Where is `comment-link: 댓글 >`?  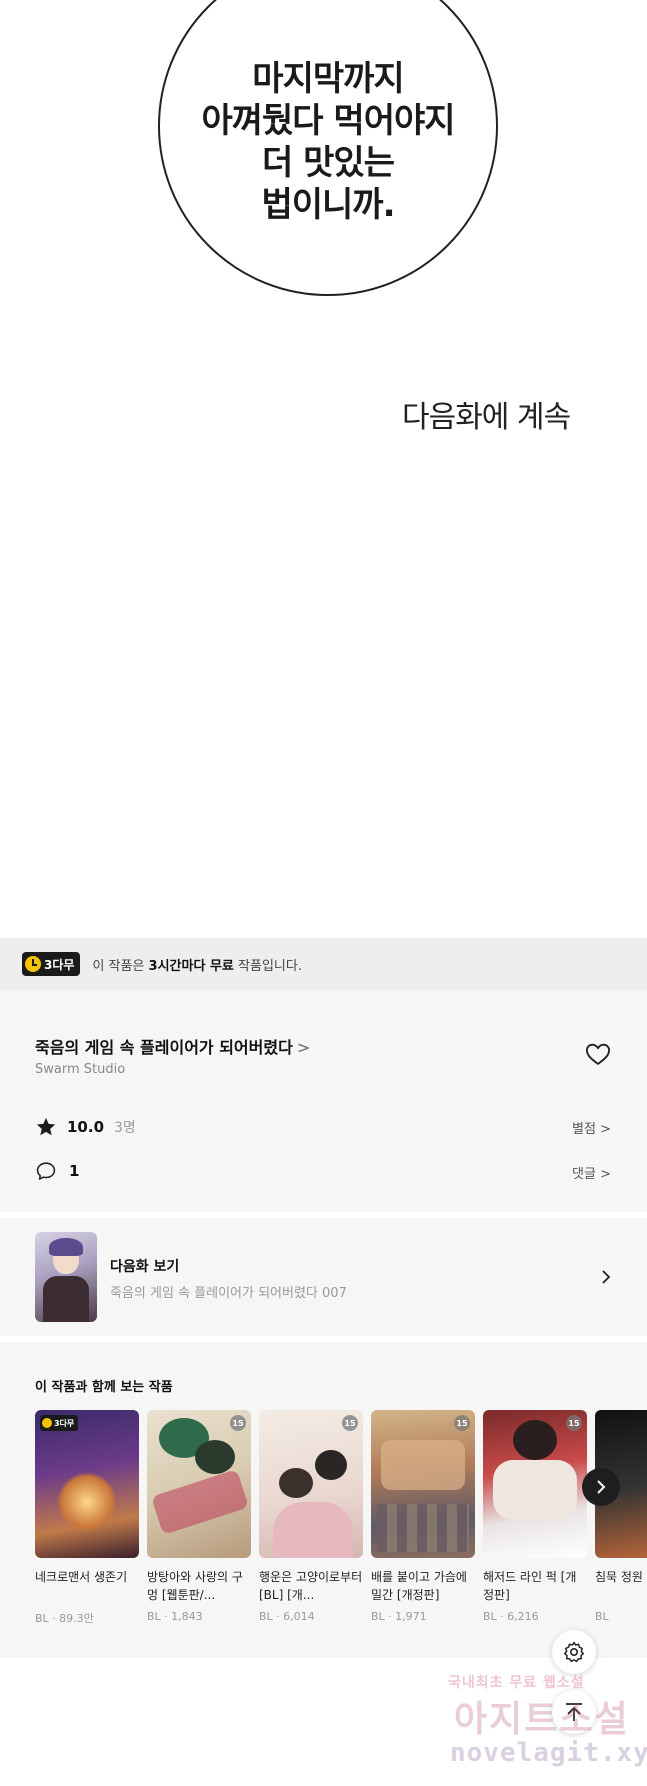
comment-link: 댓글 > is located at coordinates (591, 1172).